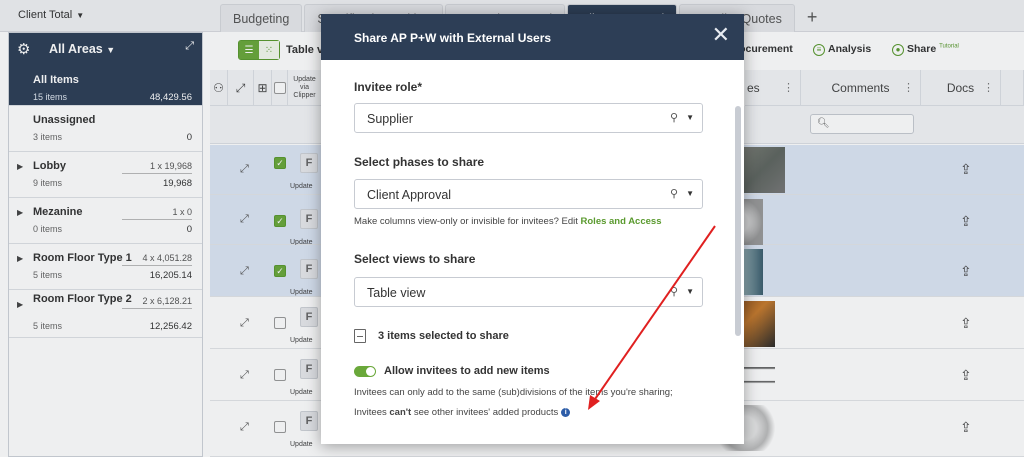 The image size is (1024, 457). What do you see at coordinates (621, 221) in the screenshot?
I see `roles-and-access-link: Roles and Access` at bounding box center [621, 221].